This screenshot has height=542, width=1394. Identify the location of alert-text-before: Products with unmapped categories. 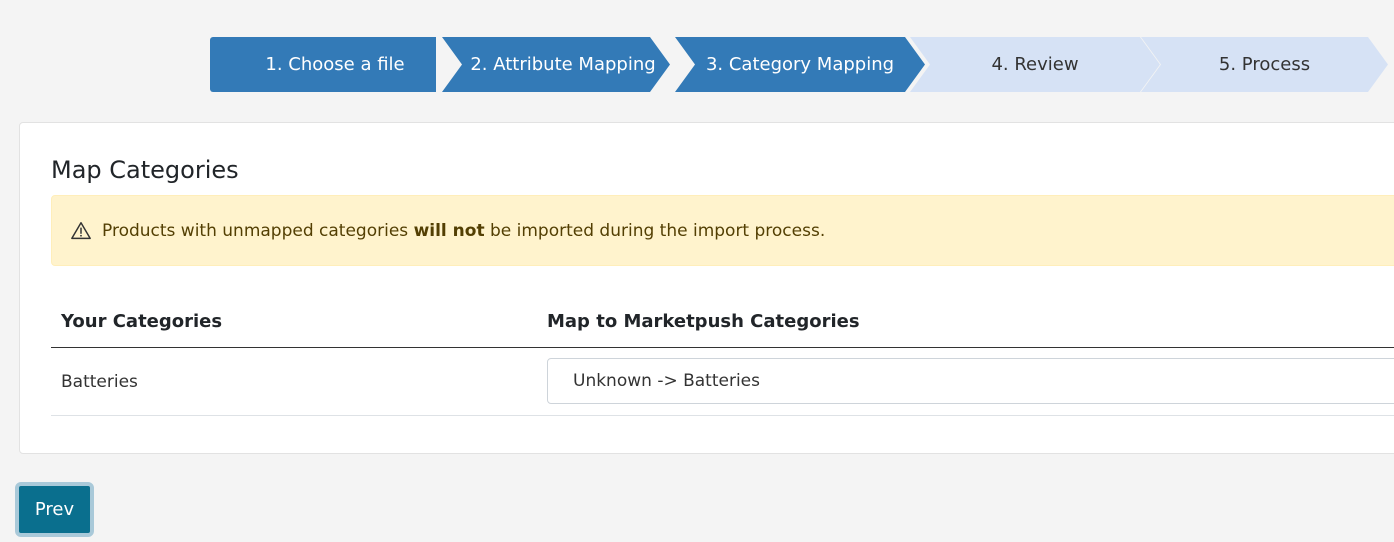
(258, 230).